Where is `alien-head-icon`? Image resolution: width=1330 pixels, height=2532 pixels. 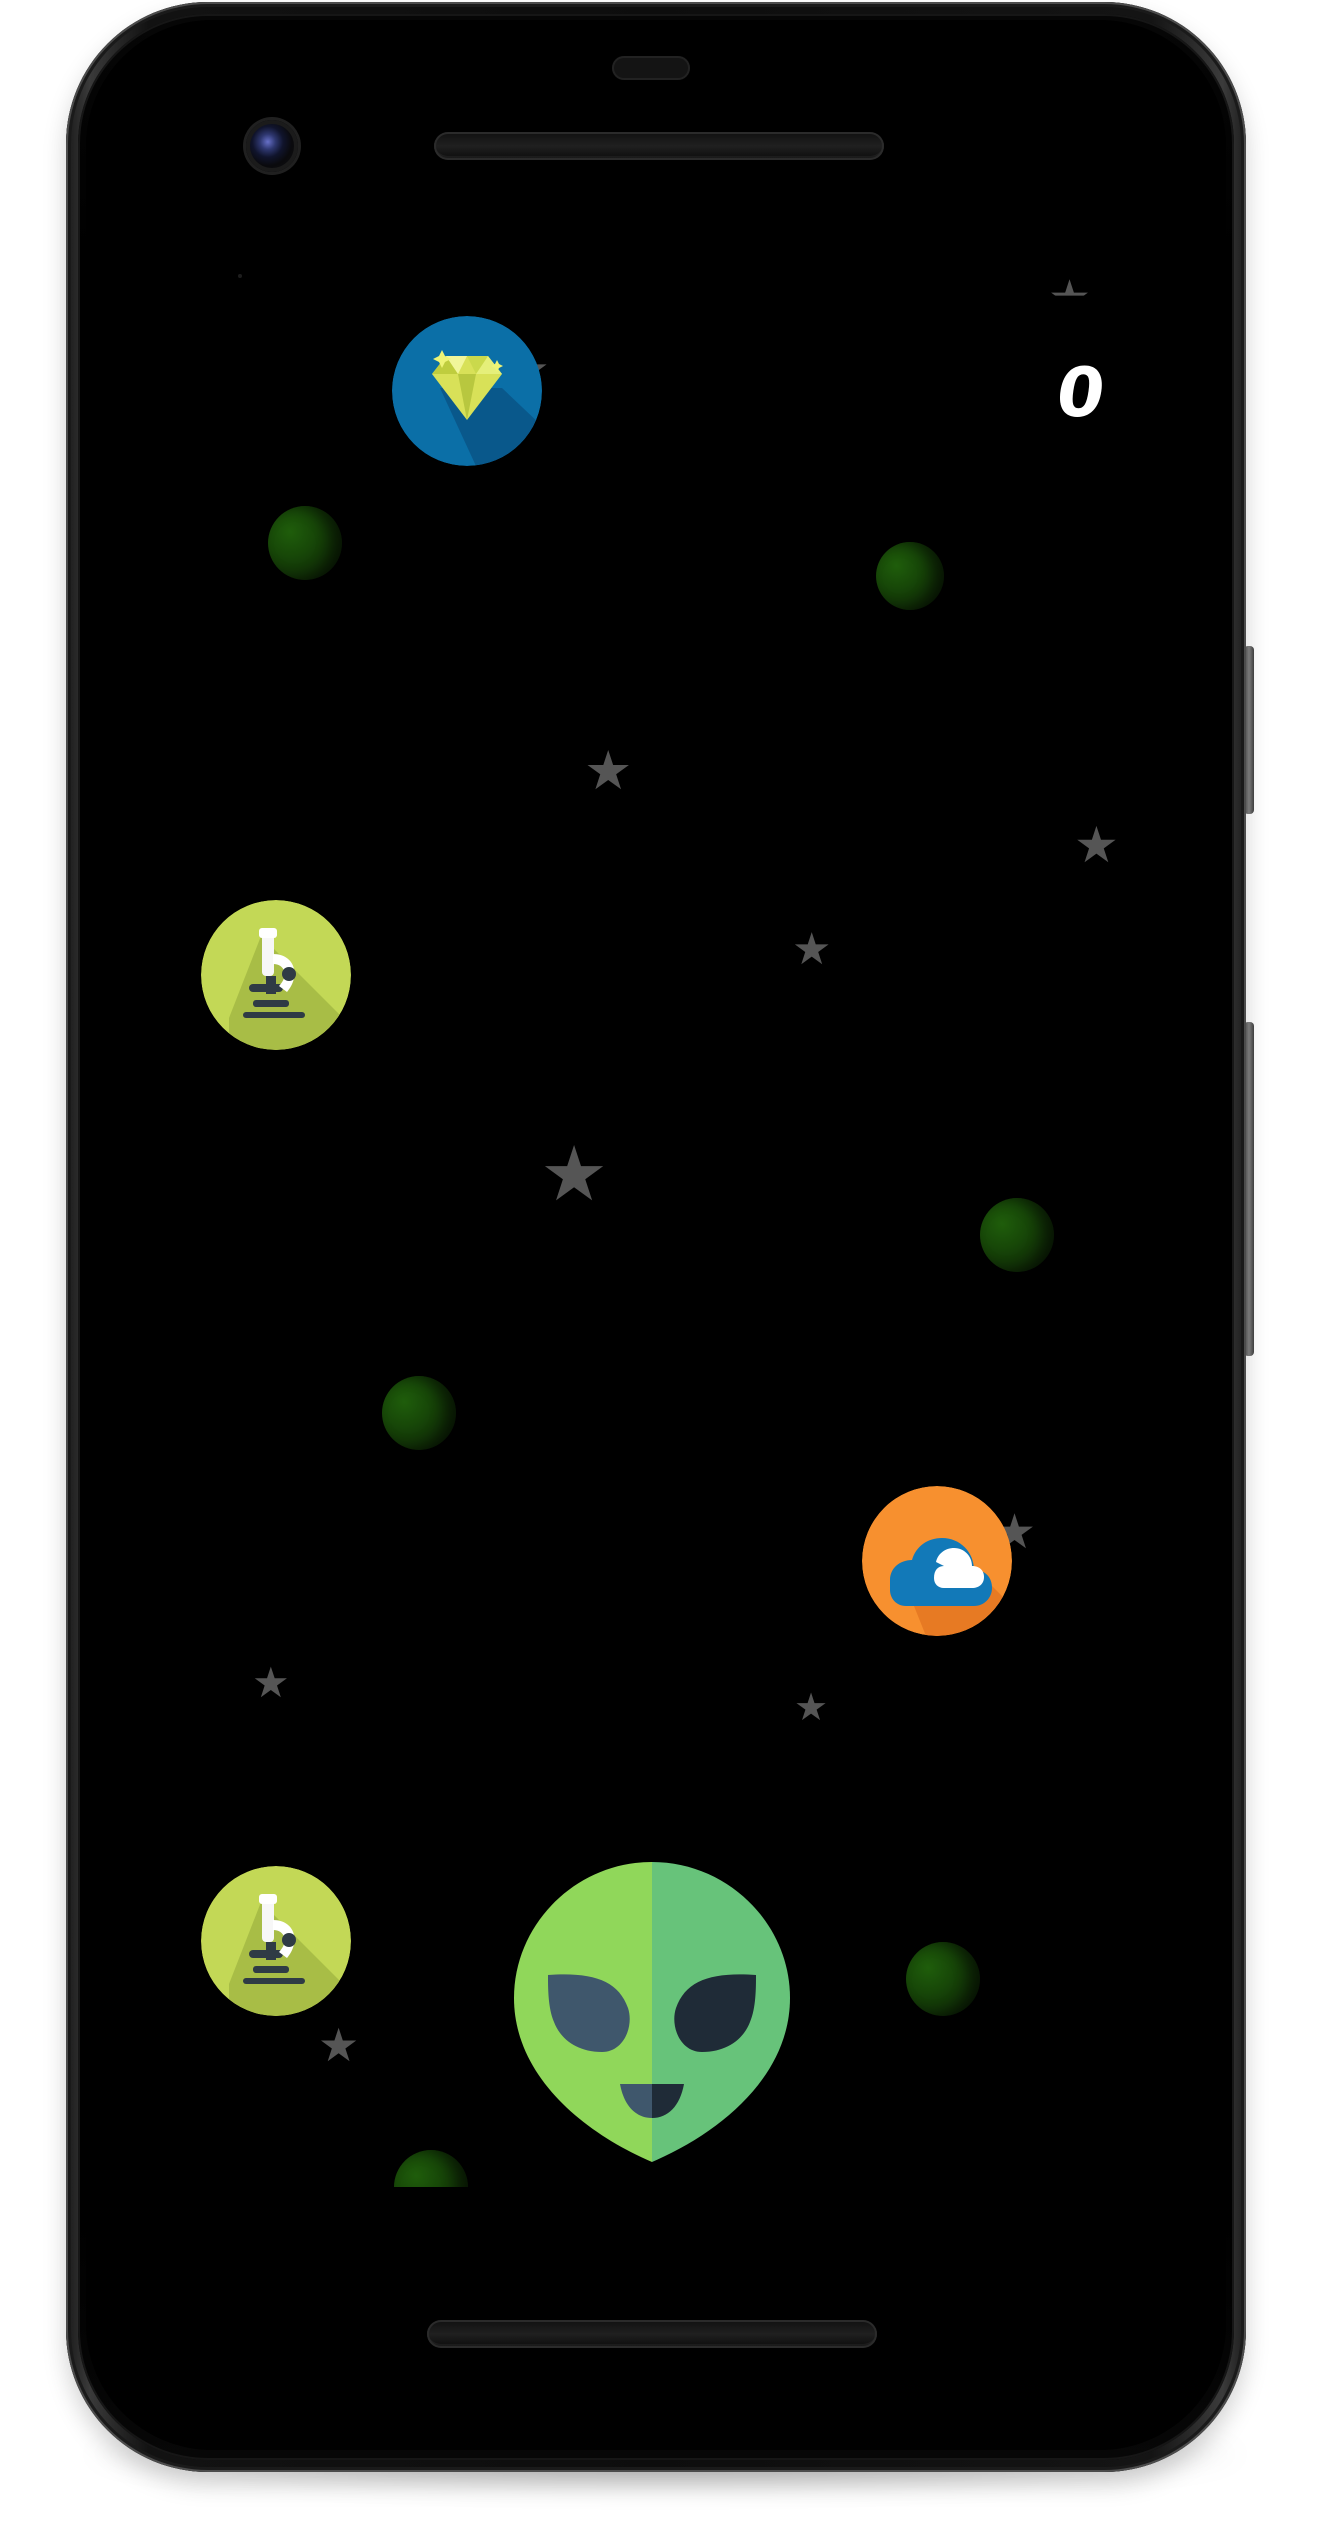
alien-head-icon is located at coordinates (652, 2012).